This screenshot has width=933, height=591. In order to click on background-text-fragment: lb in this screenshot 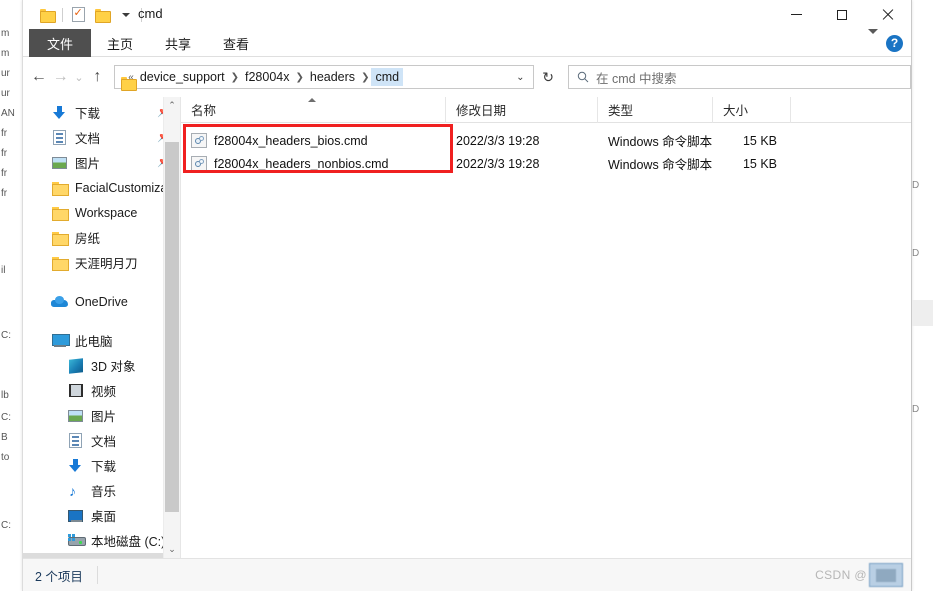, I will do `click(5, 395)`.